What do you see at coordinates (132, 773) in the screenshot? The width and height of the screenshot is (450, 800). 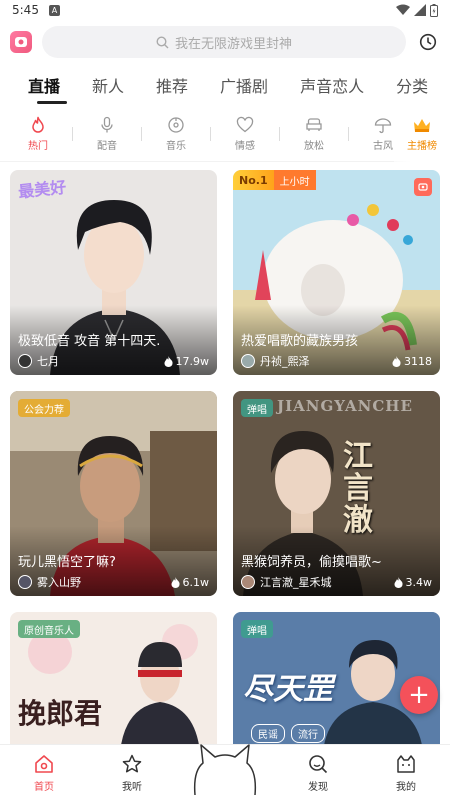 I see `nav-listening: 我听` at bounding box center [132, 773].